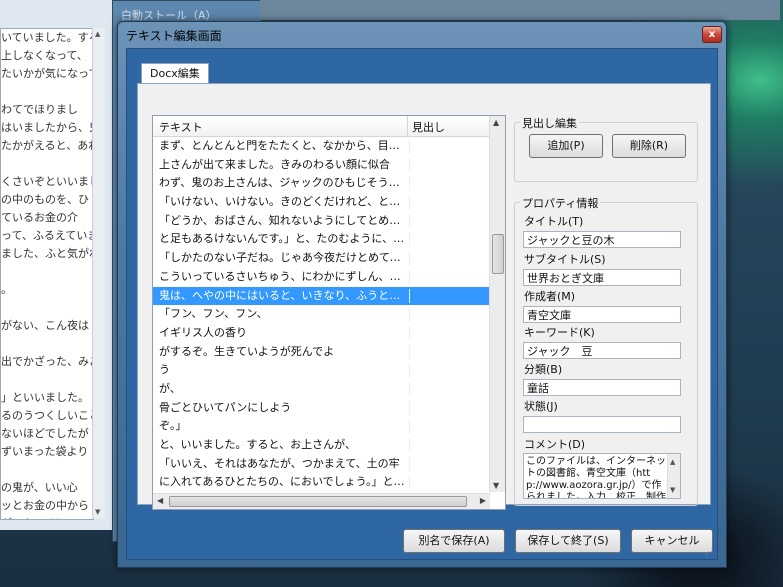 The height and width of the screenshot is (587, 783). I want to click on save-and-exit-button: 保存して終了(S), so click(568, 541).